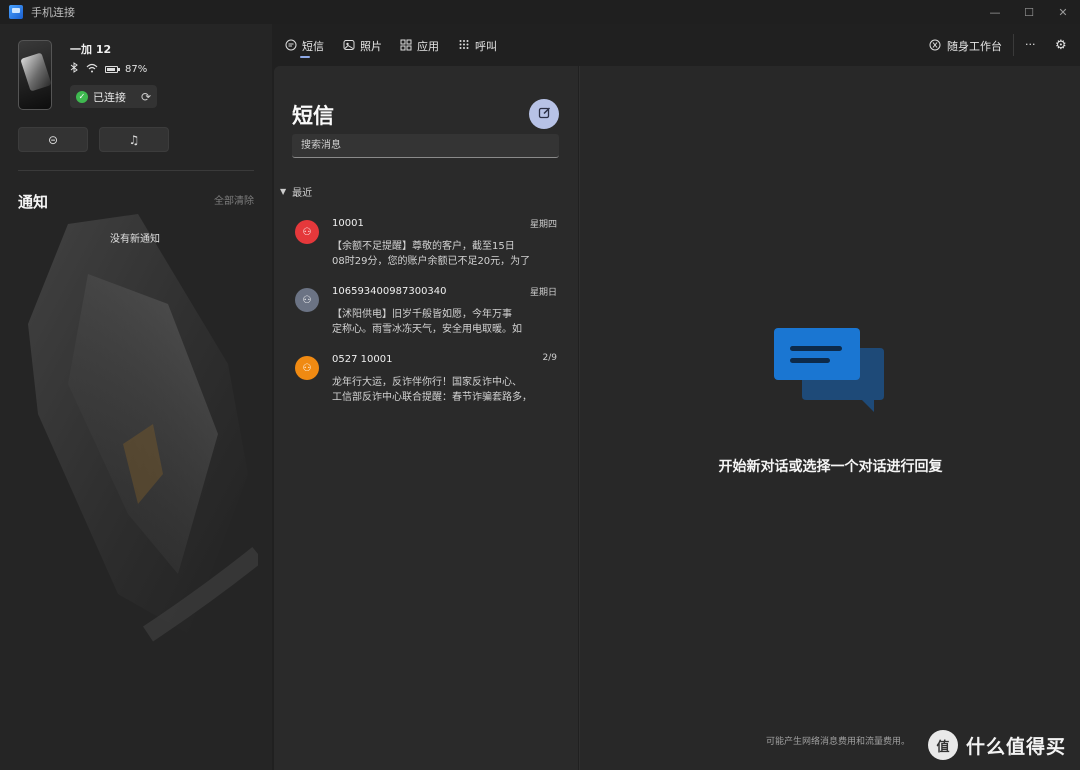 Image resolution: width=1080 pixels, height=770 pixels. What do you see at coordinates (371, 46) in the screenshot?
I see `tab-photos-label: 照片` at bounding box center [371, 46].